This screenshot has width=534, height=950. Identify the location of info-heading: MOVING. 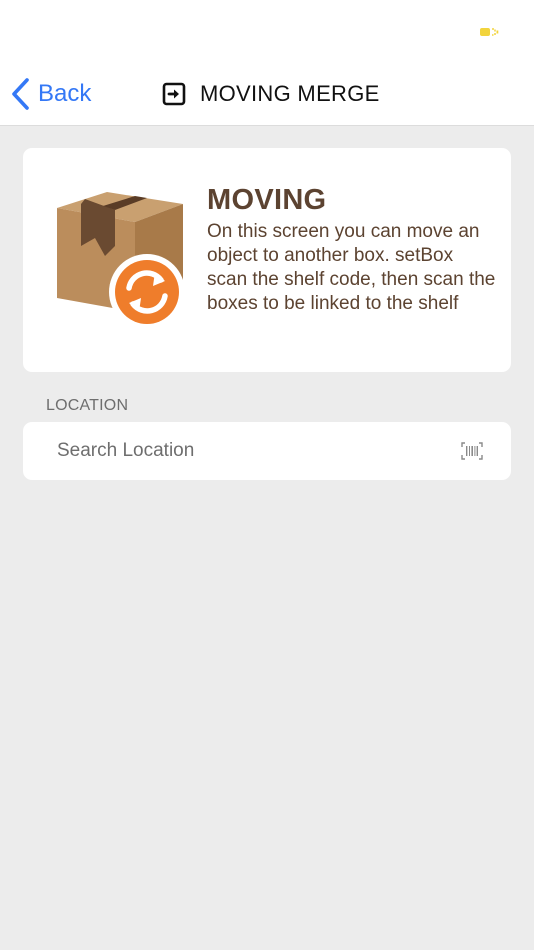
(267, 200).